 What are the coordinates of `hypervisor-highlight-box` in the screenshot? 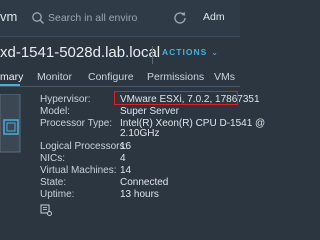 It's located at (176, 98).